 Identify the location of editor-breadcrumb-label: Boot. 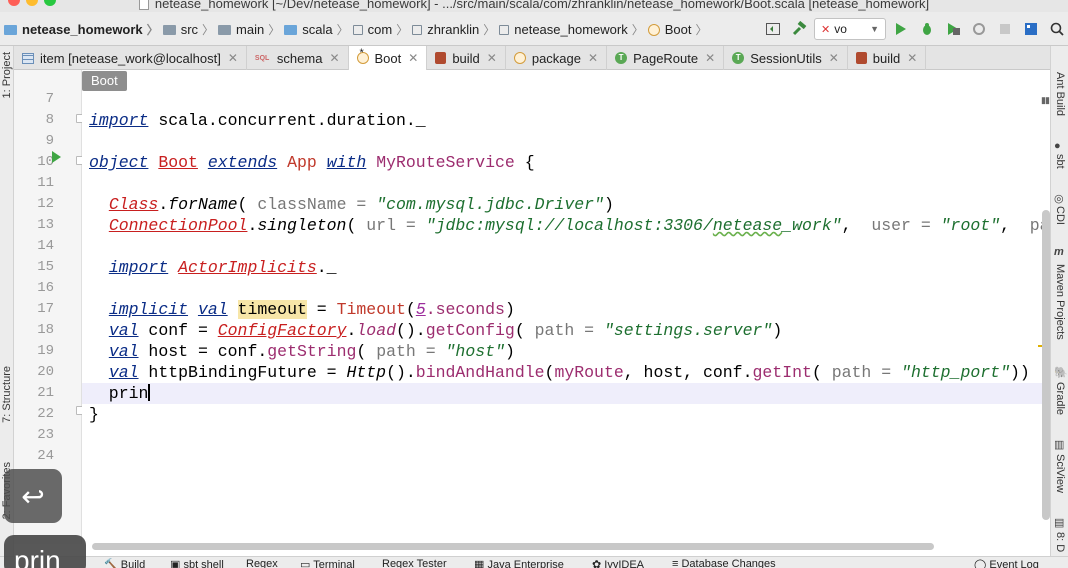
(104, 81).